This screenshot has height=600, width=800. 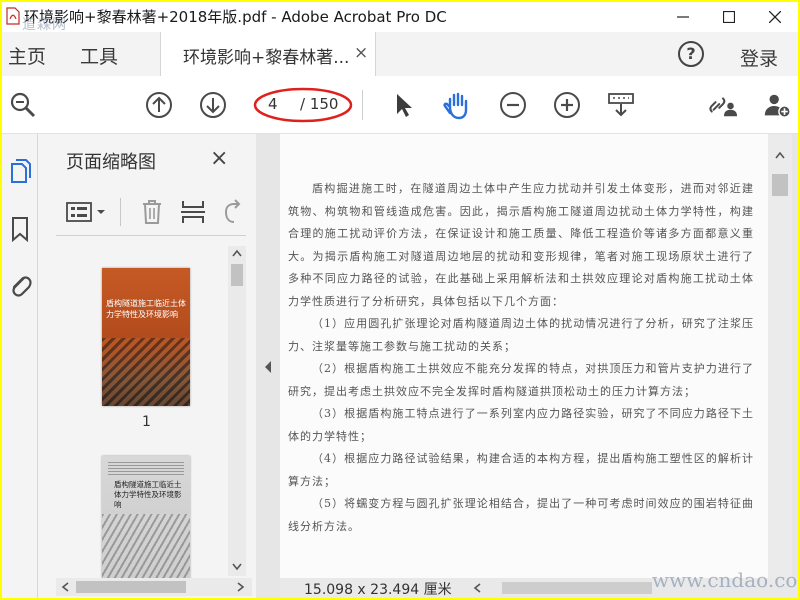 I want to click on close-icon, so click(x=775, y=17).